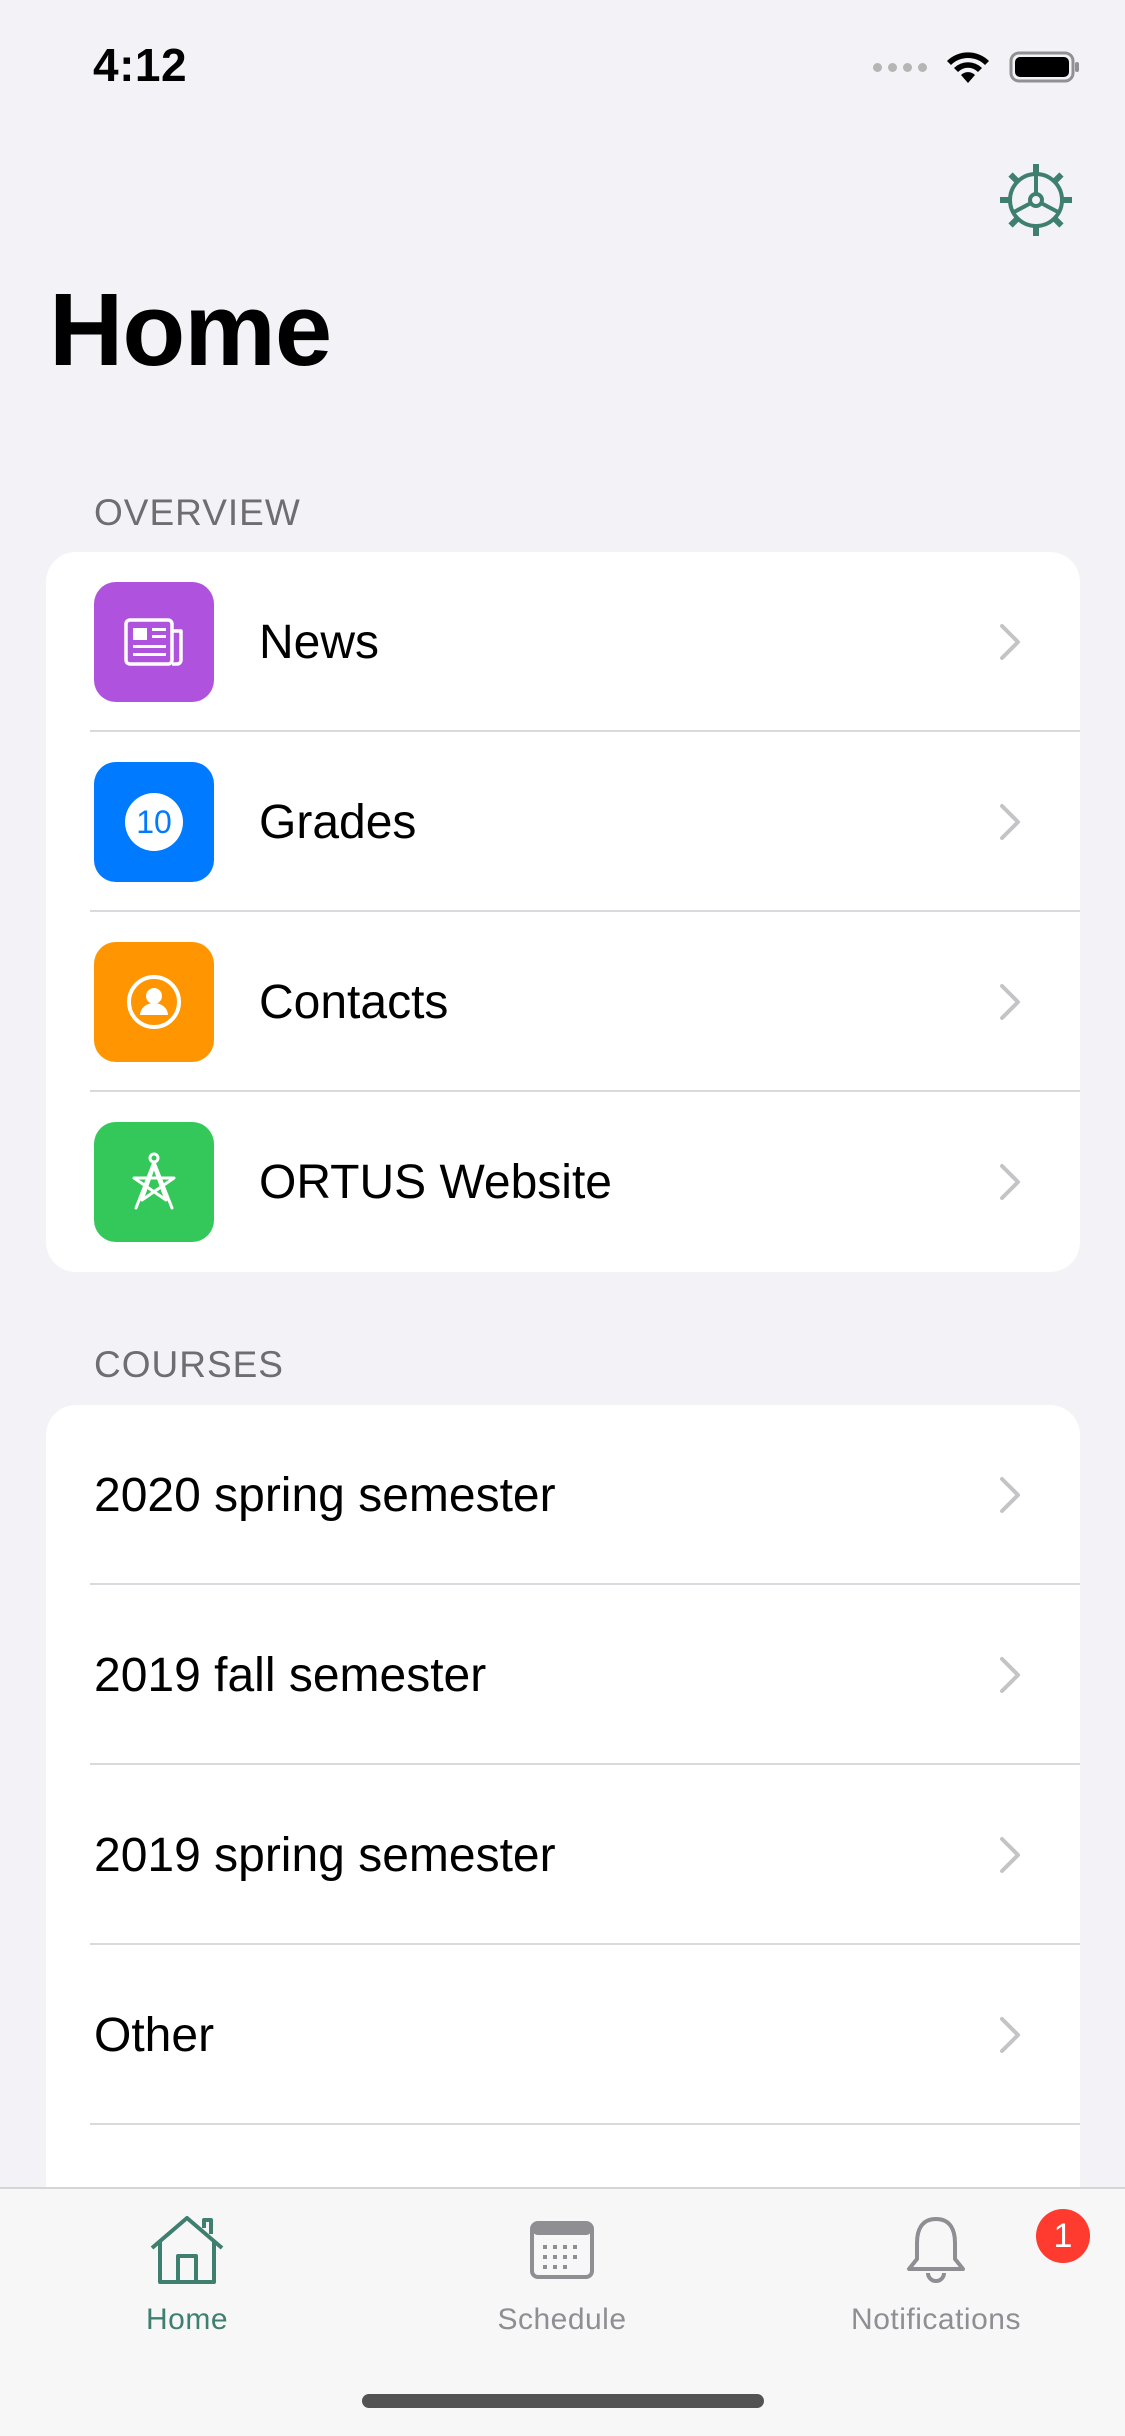 This screenshot has width=1125, height=2436. What do you see at coordinates (563, 2401) in the screenshot?
I see `home-indicator` at bounding box center [563, 2401].